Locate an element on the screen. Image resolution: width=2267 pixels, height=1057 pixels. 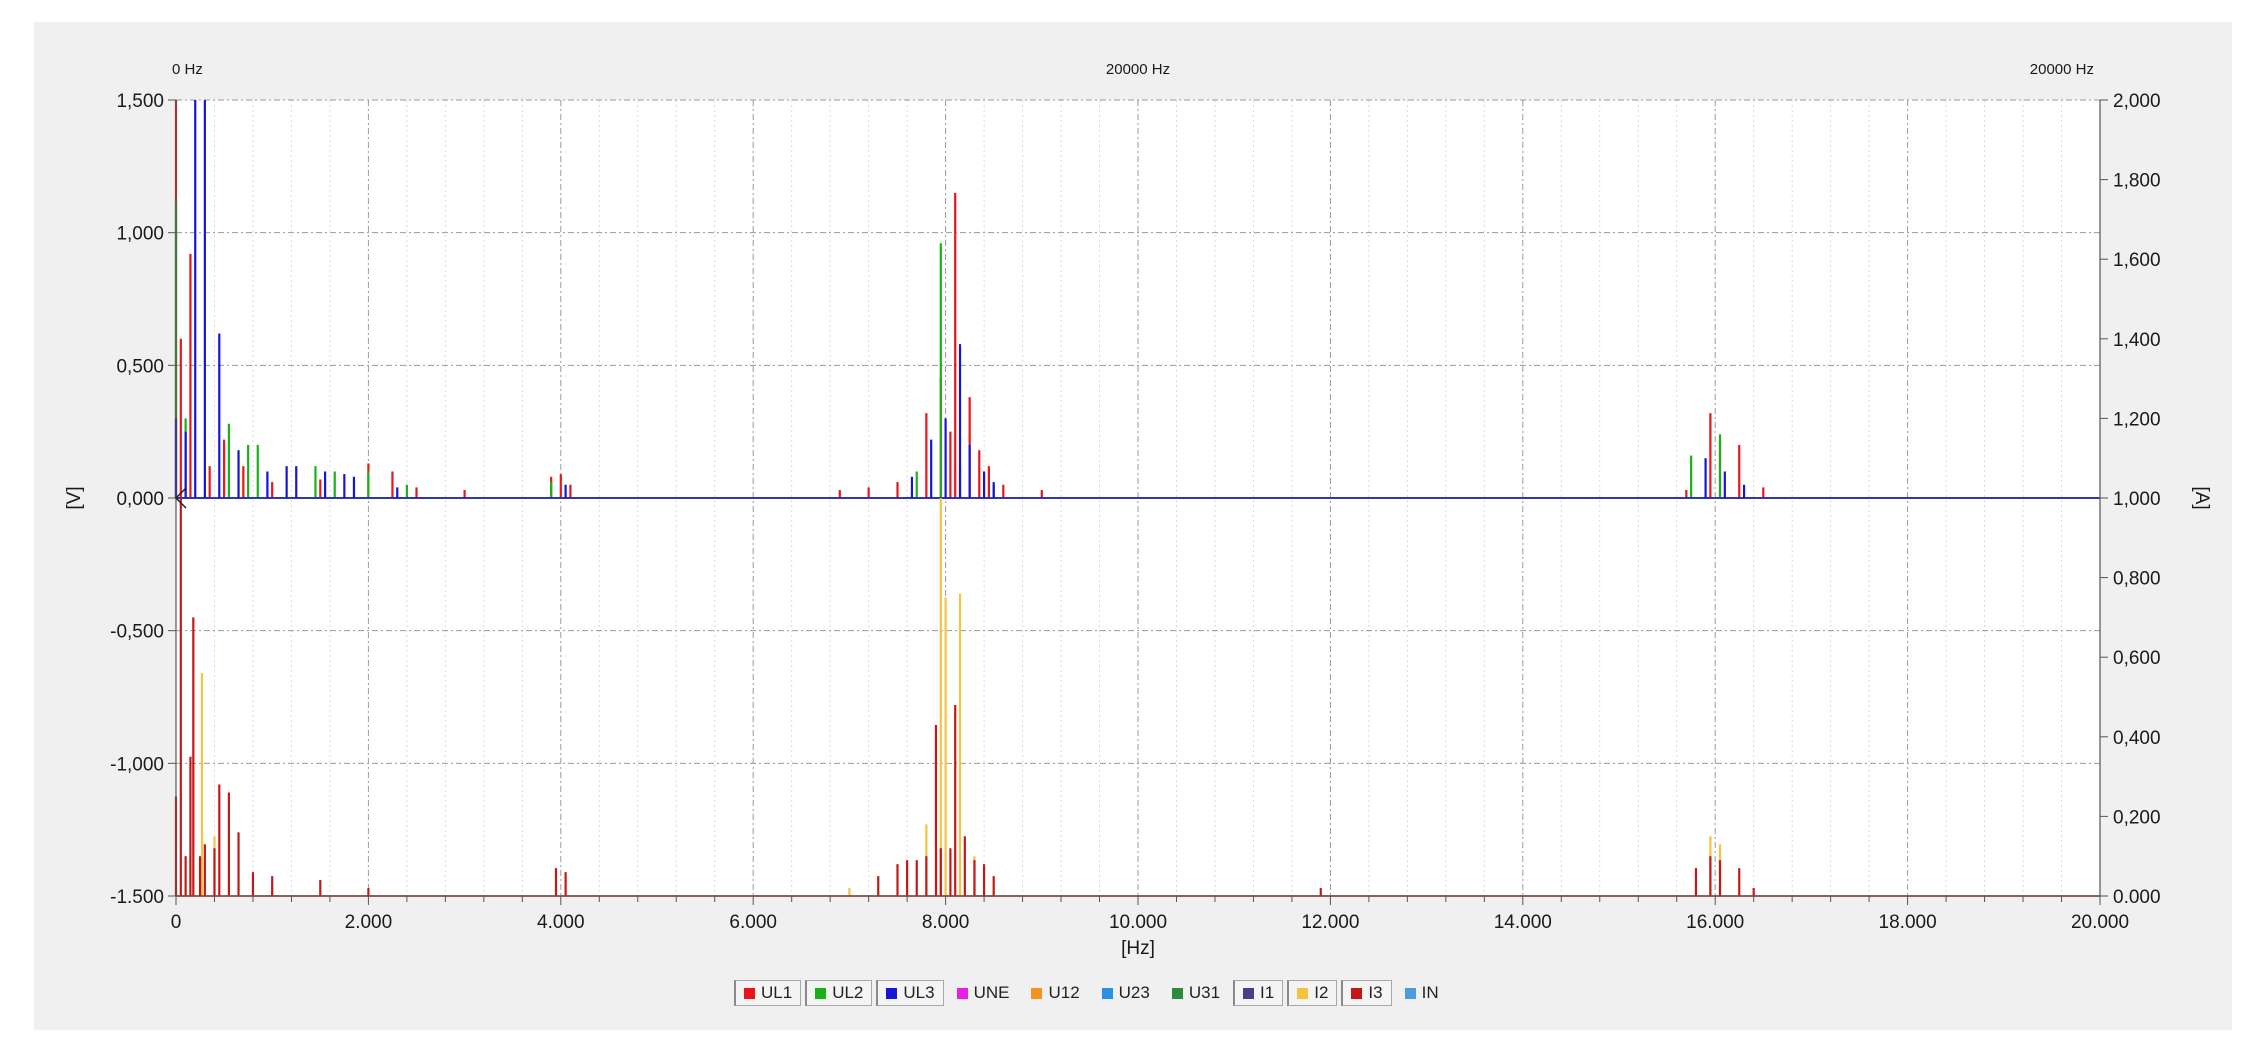
y-tick-label-left: 1,500 is located at coordinates (140, 101).